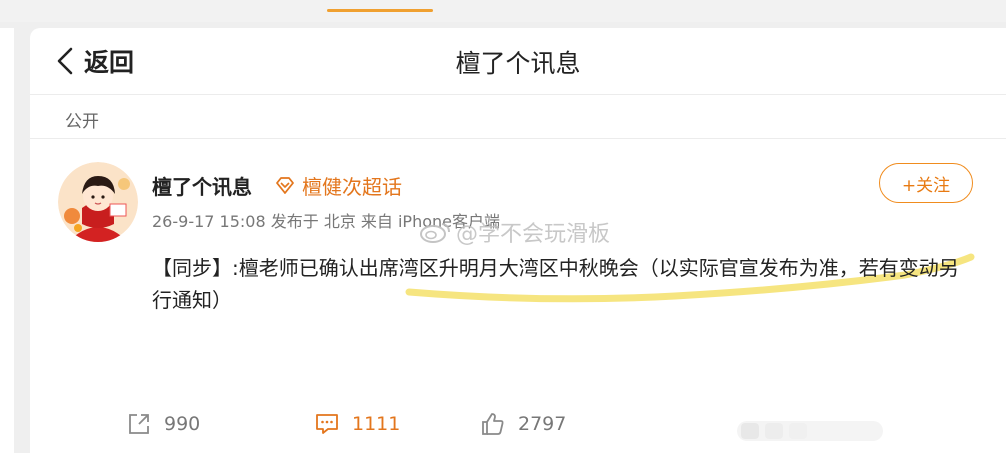  I want to click on comment-button: 1111, so click(357, 424).